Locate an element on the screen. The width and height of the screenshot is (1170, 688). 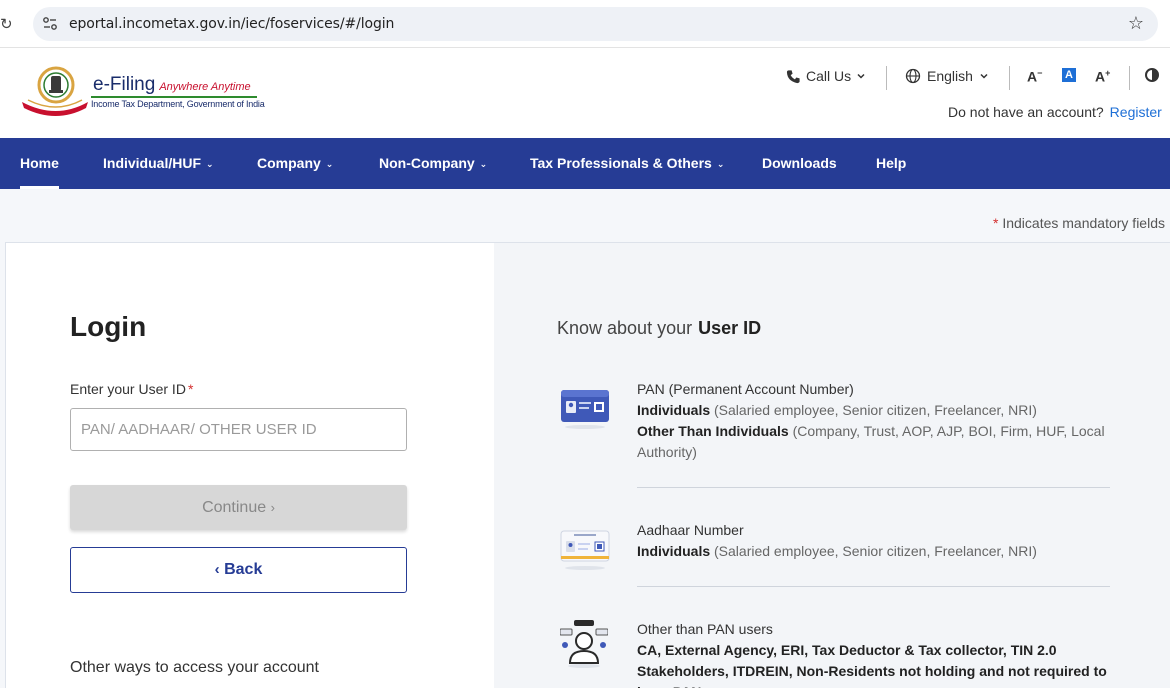
nav-label: Downloads is located at coordinates (799, 163).